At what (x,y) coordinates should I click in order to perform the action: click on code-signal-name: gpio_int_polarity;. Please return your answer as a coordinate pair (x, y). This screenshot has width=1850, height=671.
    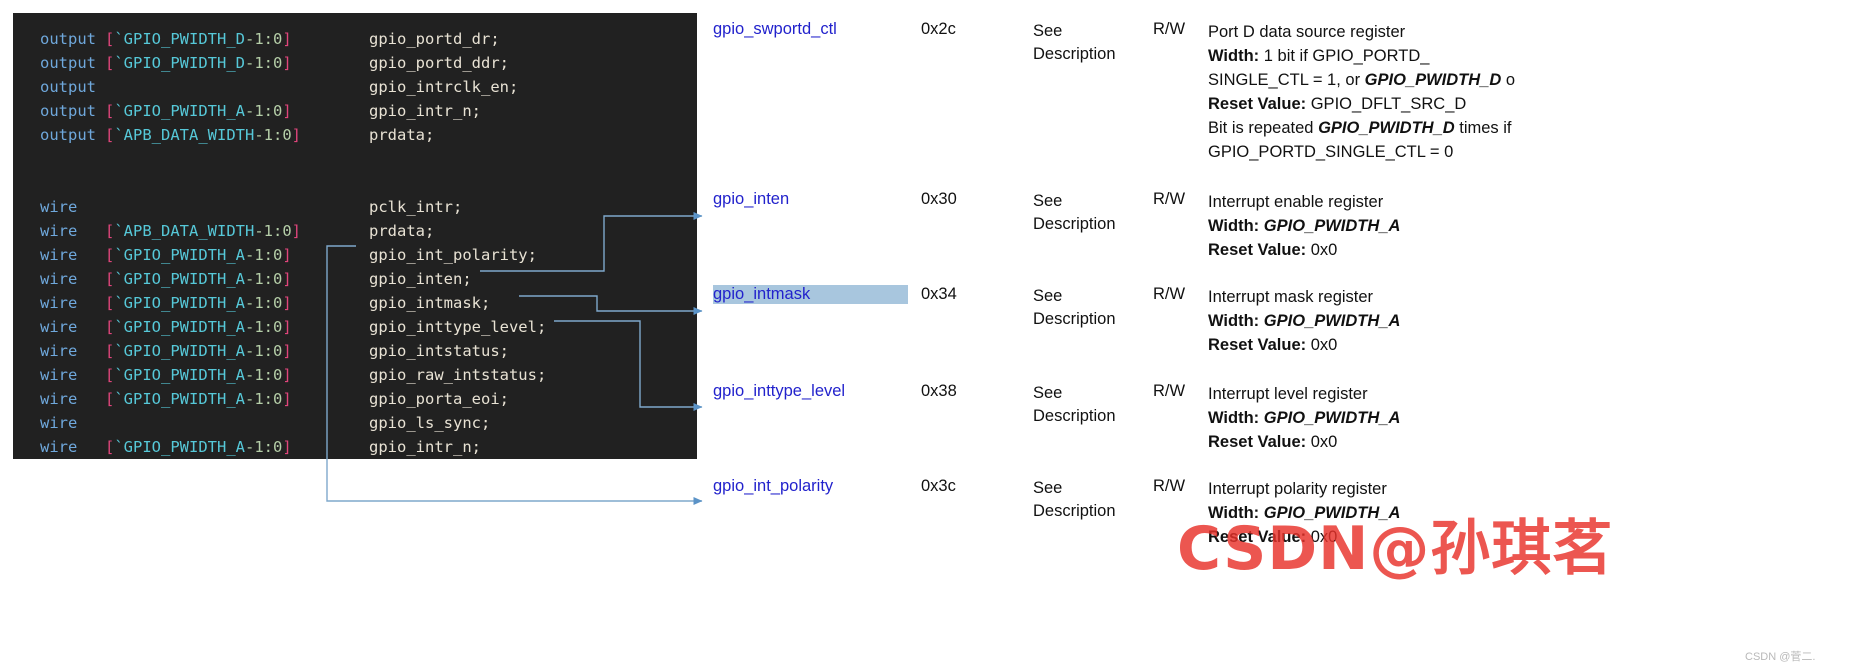
    Looking at the image, I should click on (453, 255).